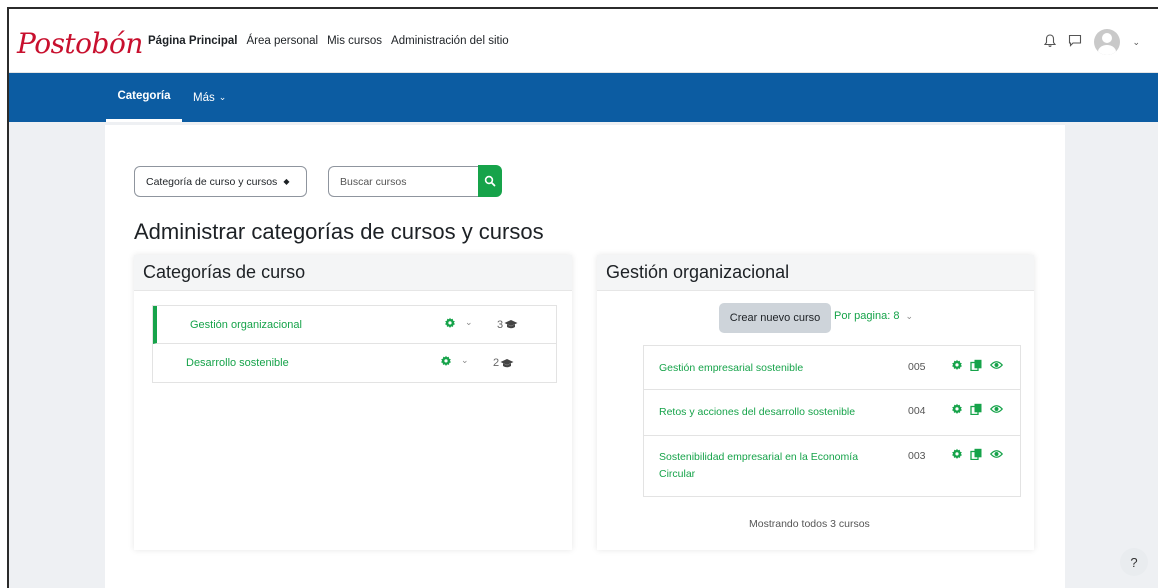  I want to click on search-input: Buscar cursos, so click(403, 181).